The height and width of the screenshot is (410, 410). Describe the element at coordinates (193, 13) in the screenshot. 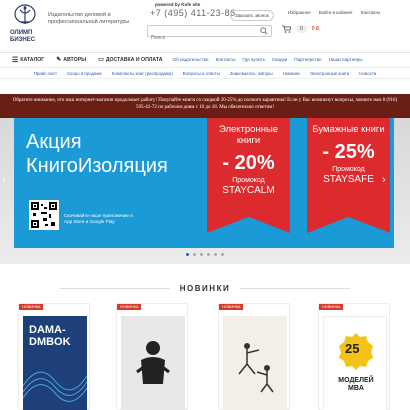

I see `phone-number: +7 (495) 411-23-86` at that location.